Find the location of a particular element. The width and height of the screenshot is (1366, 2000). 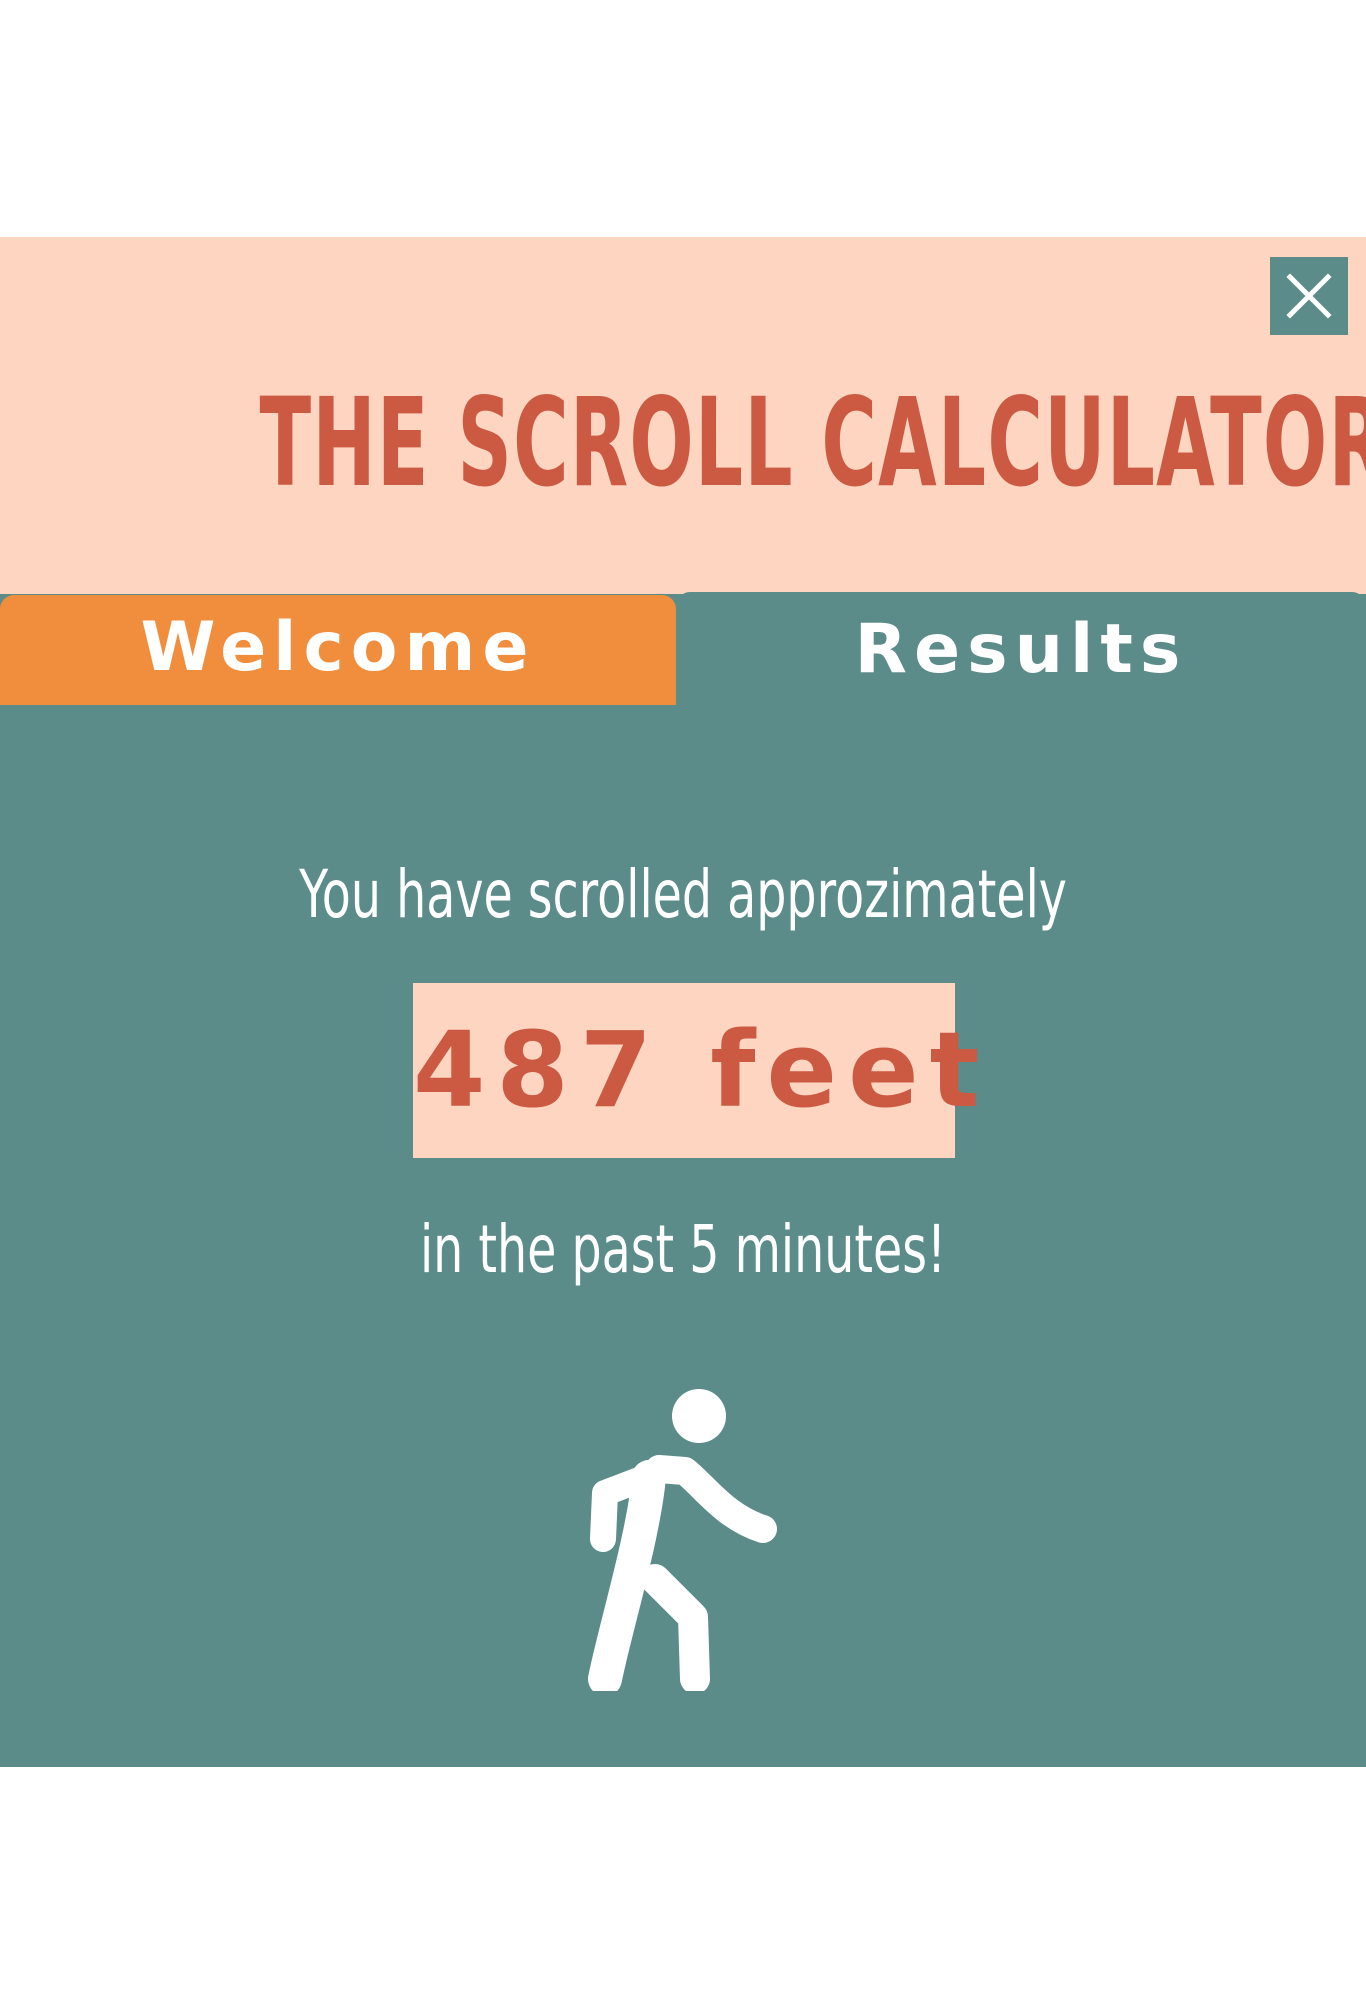

results-timeframe-text: in the past 5 minutes! is located at coordinates (683, 1249).